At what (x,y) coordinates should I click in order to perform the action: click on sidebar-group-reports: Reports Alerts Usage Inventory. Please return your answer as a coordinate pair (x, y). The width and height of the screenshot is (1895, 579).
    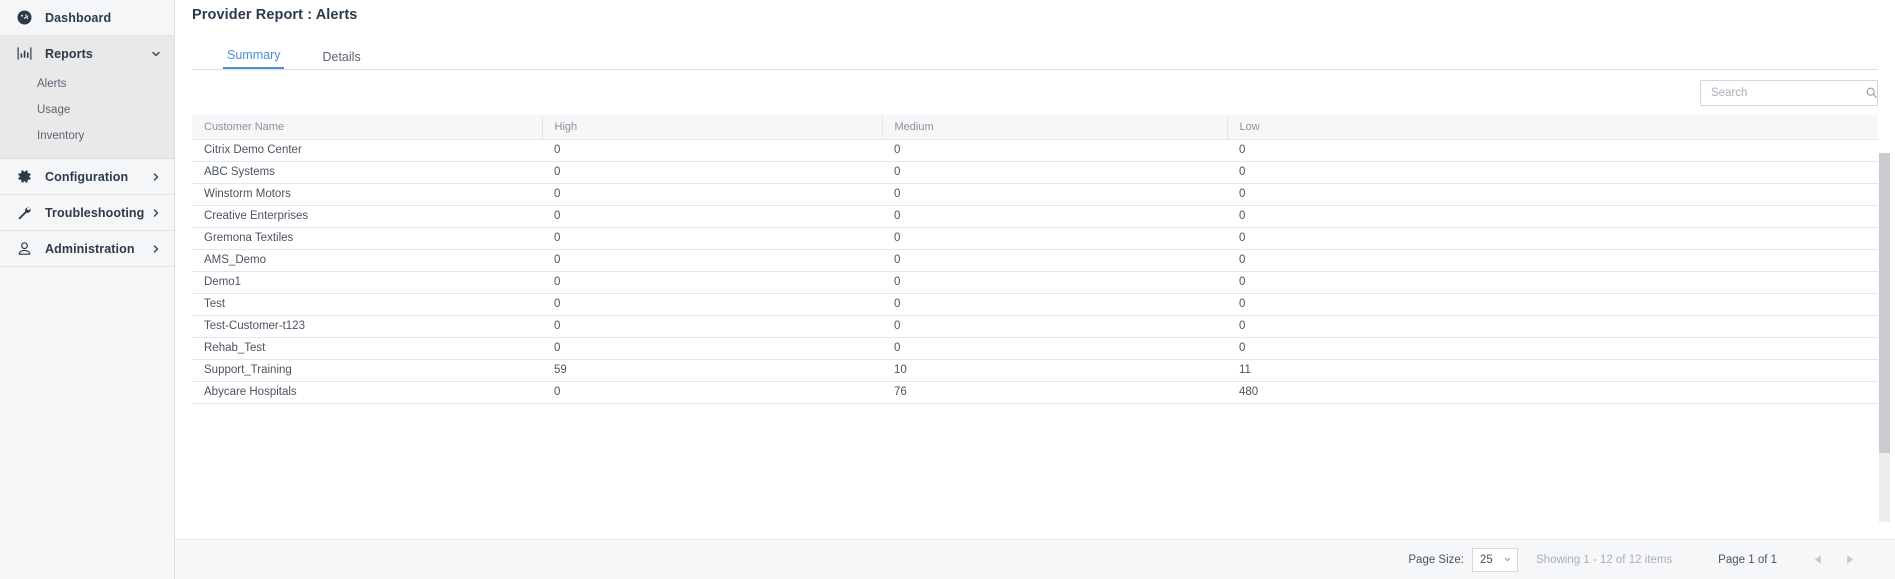
    Looking at the image, I should click on (87, 97).